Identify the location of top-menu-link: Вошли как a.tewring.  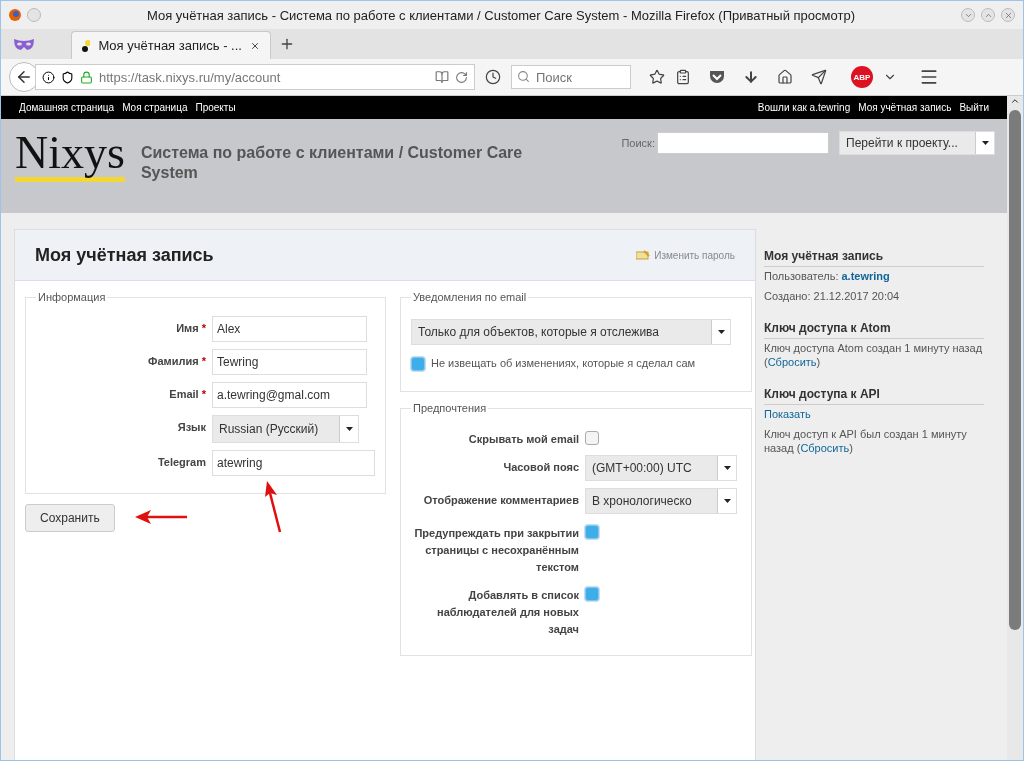
(804, 107).